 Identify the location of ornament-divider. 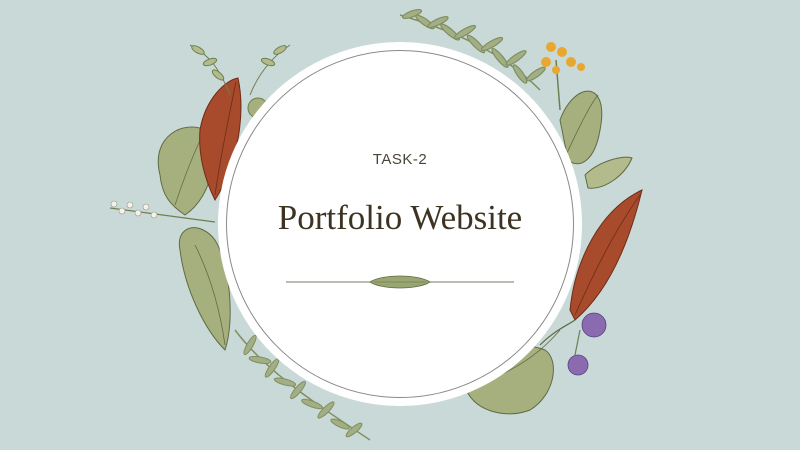
(400, 282).